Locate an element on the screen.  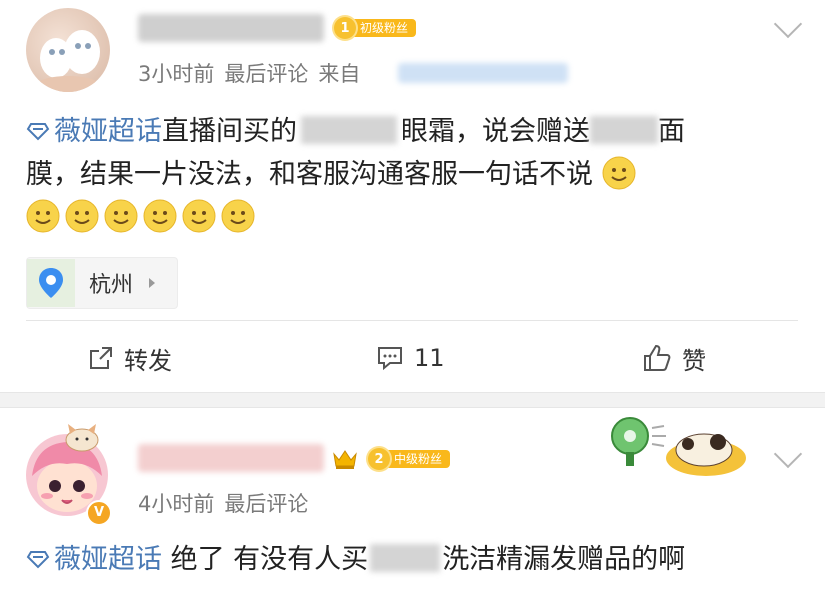
fan-level-badge: 2 中级粉丝 is located at coordinates (409, 459).